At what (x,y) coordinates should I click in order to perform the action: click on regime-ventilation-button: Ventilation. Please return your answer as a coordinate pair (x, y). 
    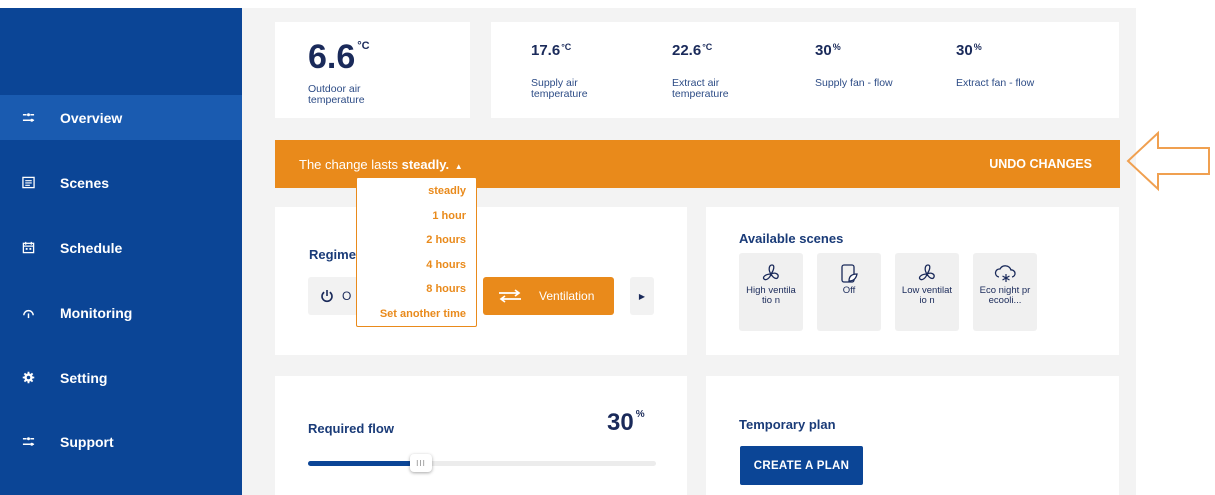
    Looking at the image, I should click on (548, 296).